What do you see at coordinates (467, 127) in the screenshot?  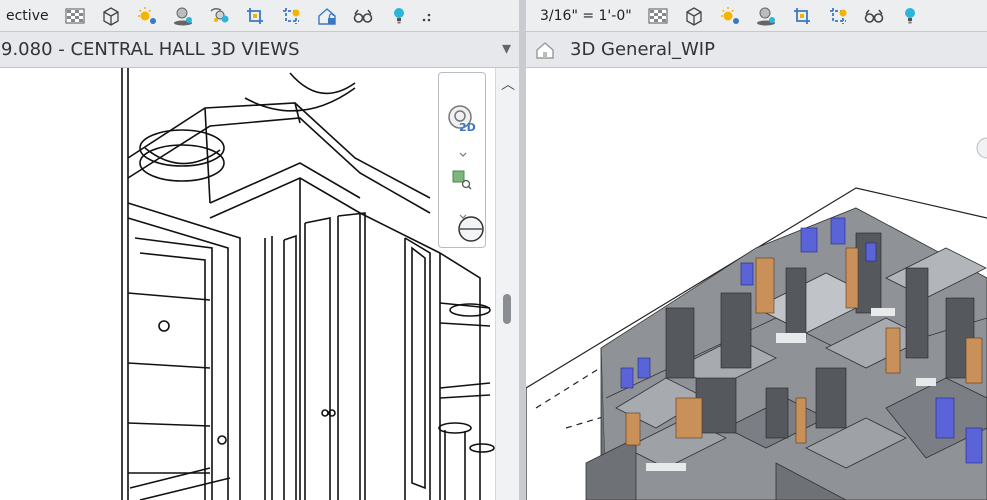 I see `steering-wheel-mode-label: 2D` at bounding box center [467, 127].